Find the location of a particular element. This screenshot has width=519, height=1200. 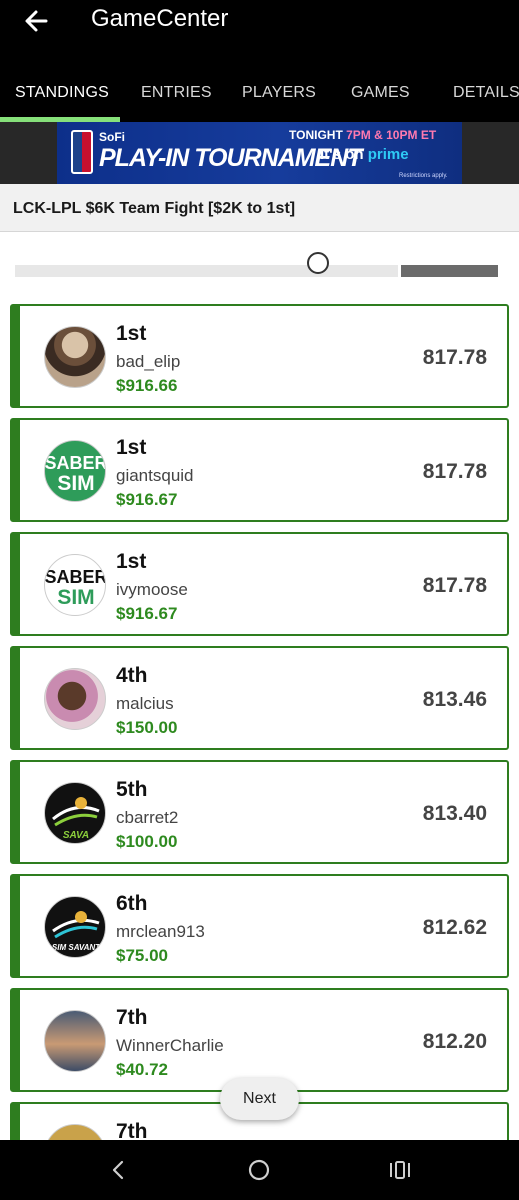

chevron-left-icon is located at coordinates (118, 1170).